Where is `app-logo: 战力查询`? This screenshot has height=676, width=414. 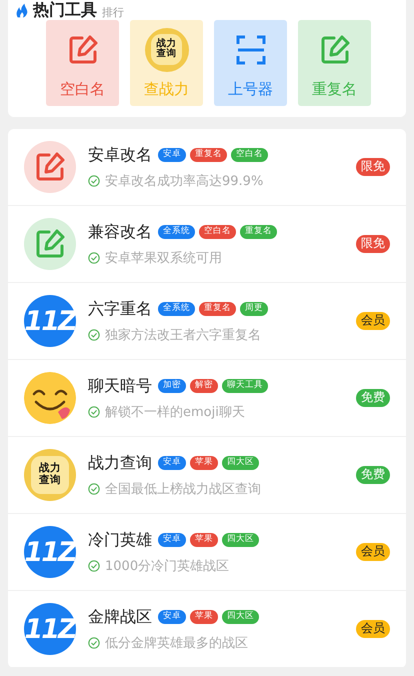 app-logo: 战力查询 is located at coordinates (50, 475).